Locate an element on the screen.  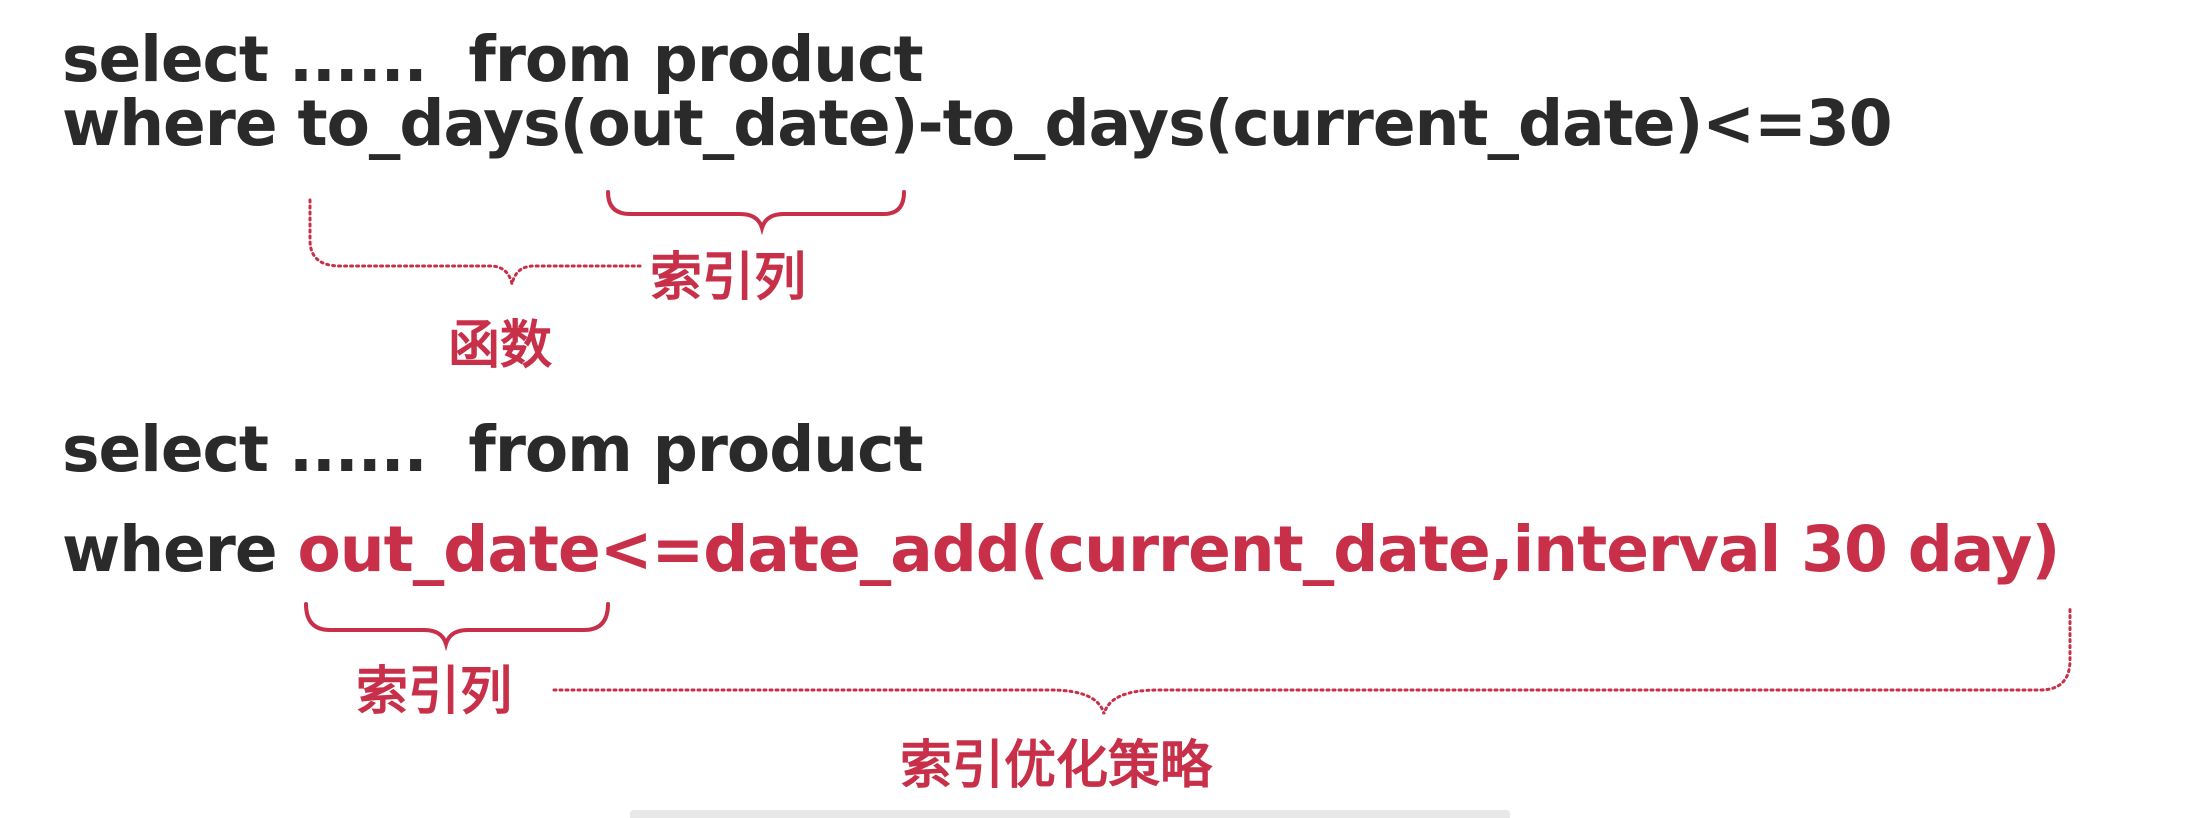
query2-index-column-label: 索引列 is located at coordinates (434, 692).